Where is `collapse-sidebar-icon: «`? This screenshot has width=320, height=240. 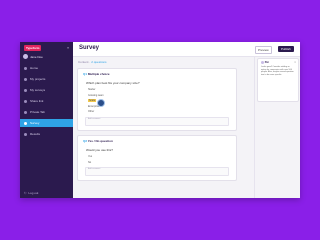
collapse-sidebar-icon: « is located at coordinates (68, 47).